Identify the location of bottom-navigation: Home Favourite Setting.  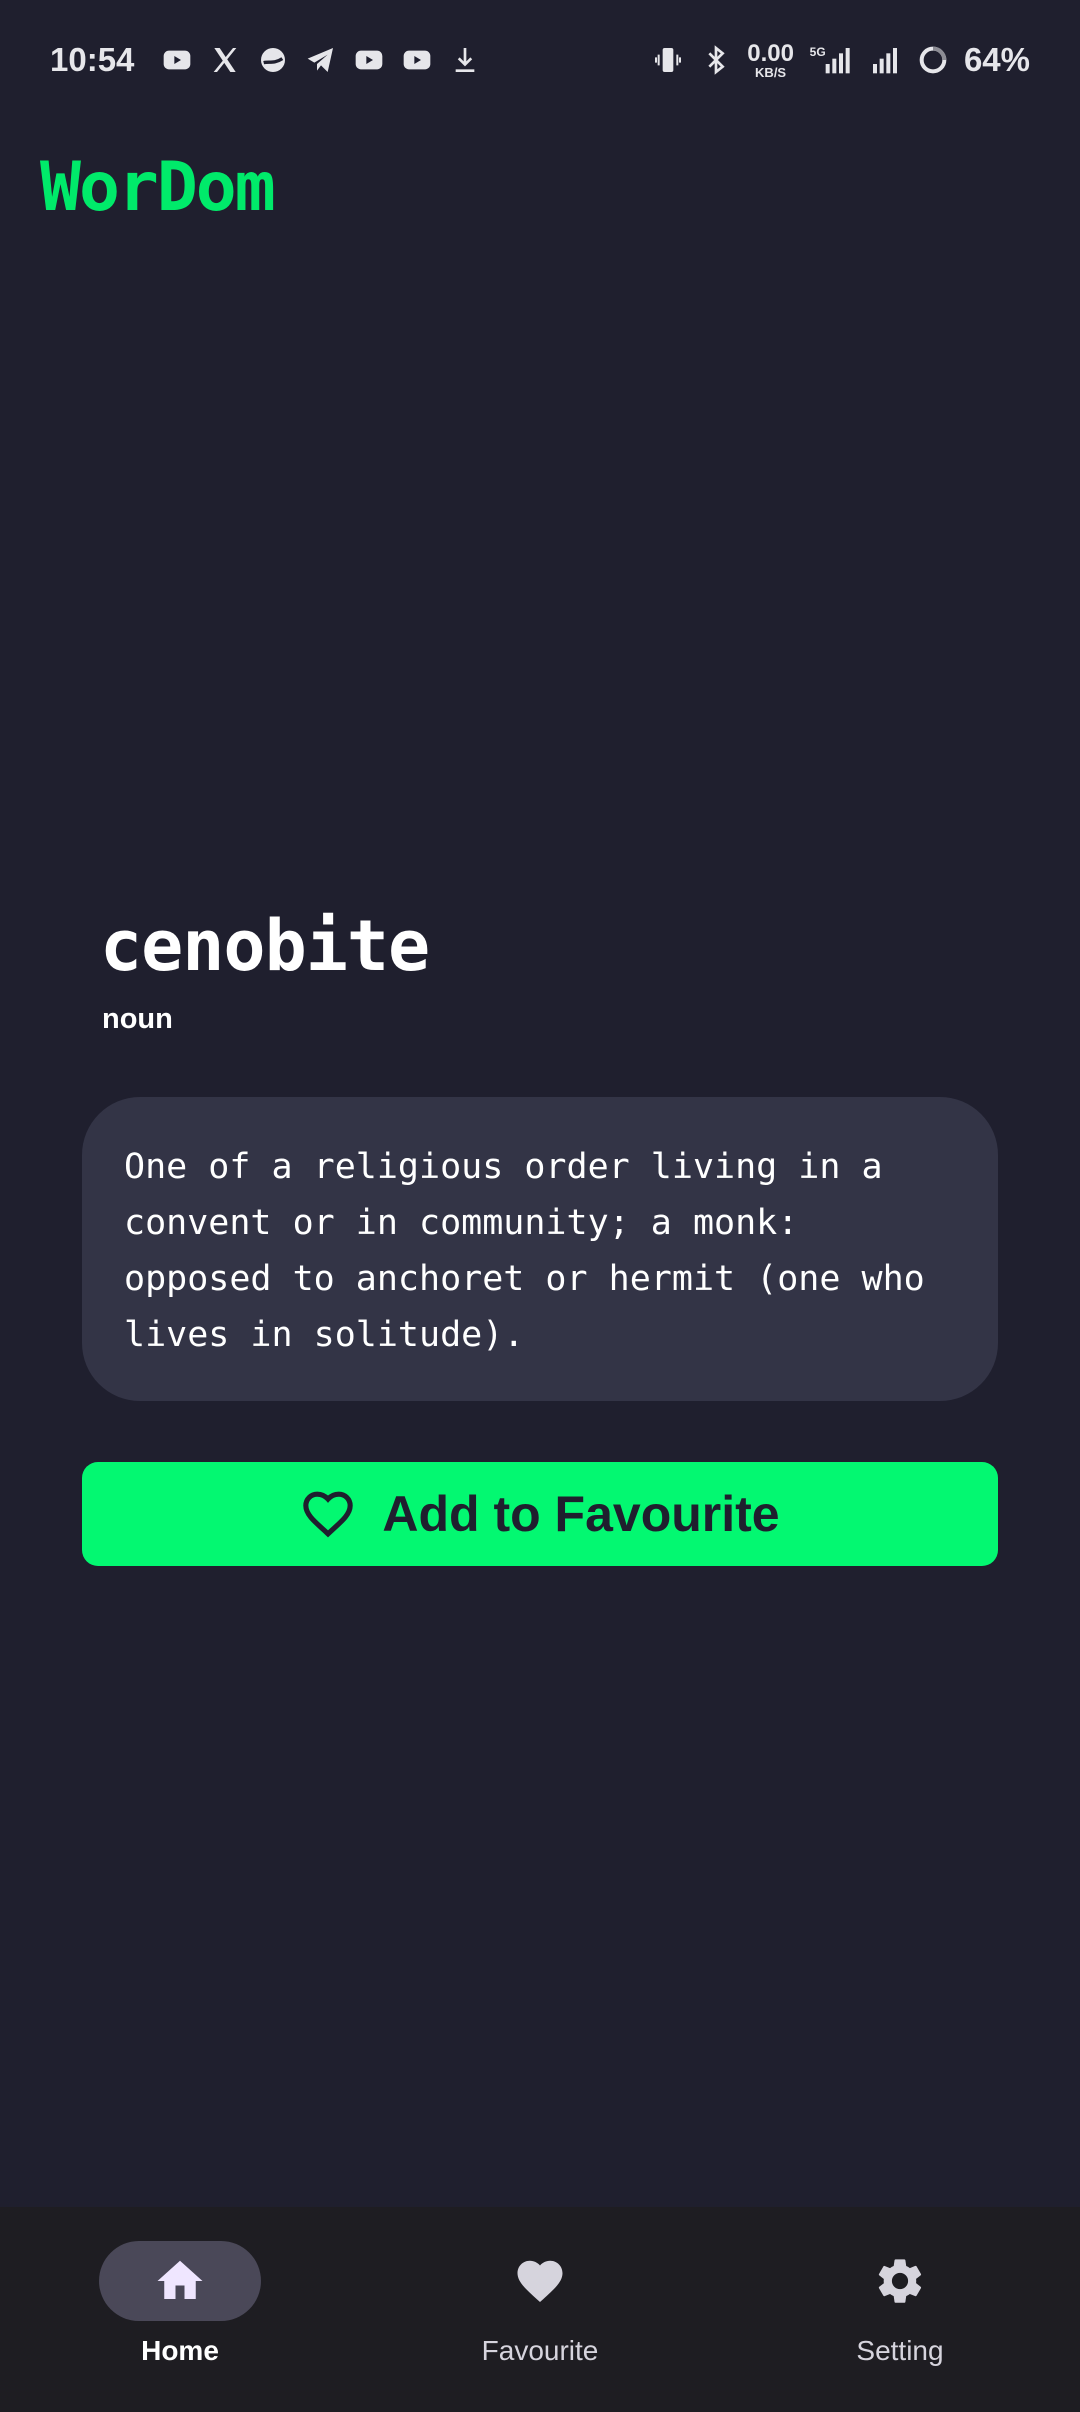
(540, 2309).